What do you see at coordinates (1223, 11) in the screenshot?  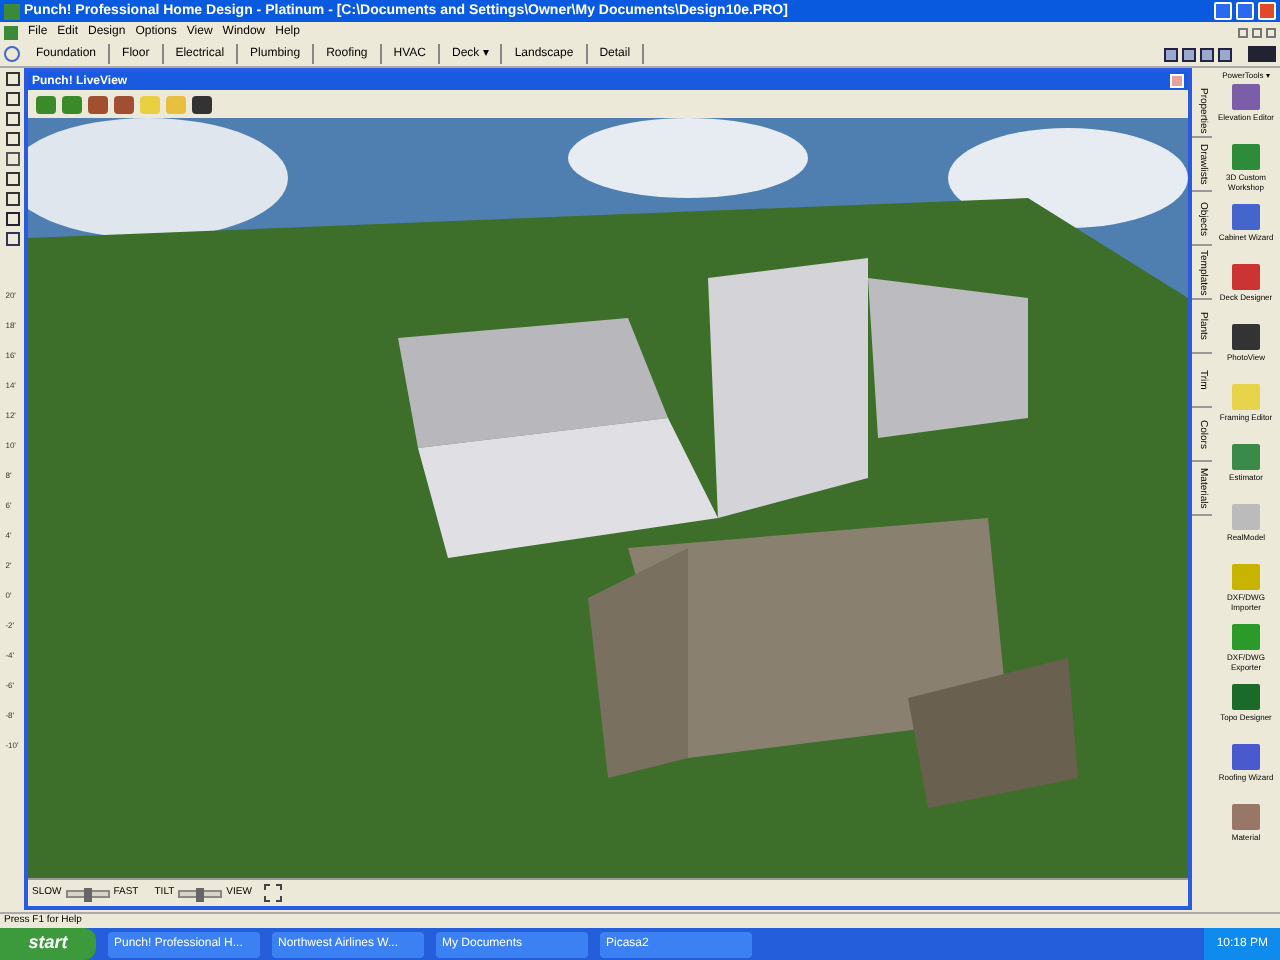 I see `minimize-button` at bounding box center [1223, 11].